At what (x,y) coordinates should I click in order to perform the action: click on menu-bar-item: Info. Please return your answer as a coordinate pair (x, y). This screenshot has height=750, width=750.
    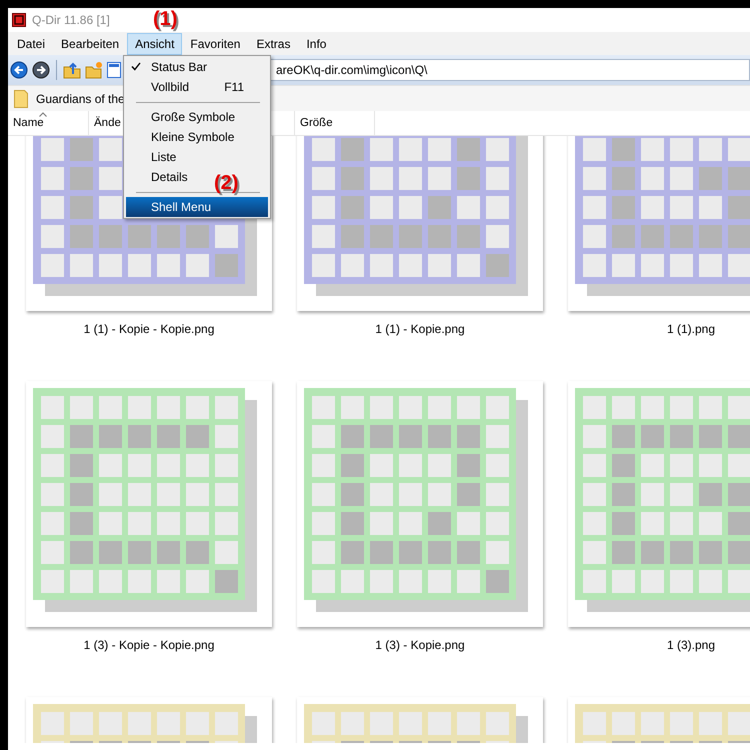
    Looking at the image, I should click on (316, 43).